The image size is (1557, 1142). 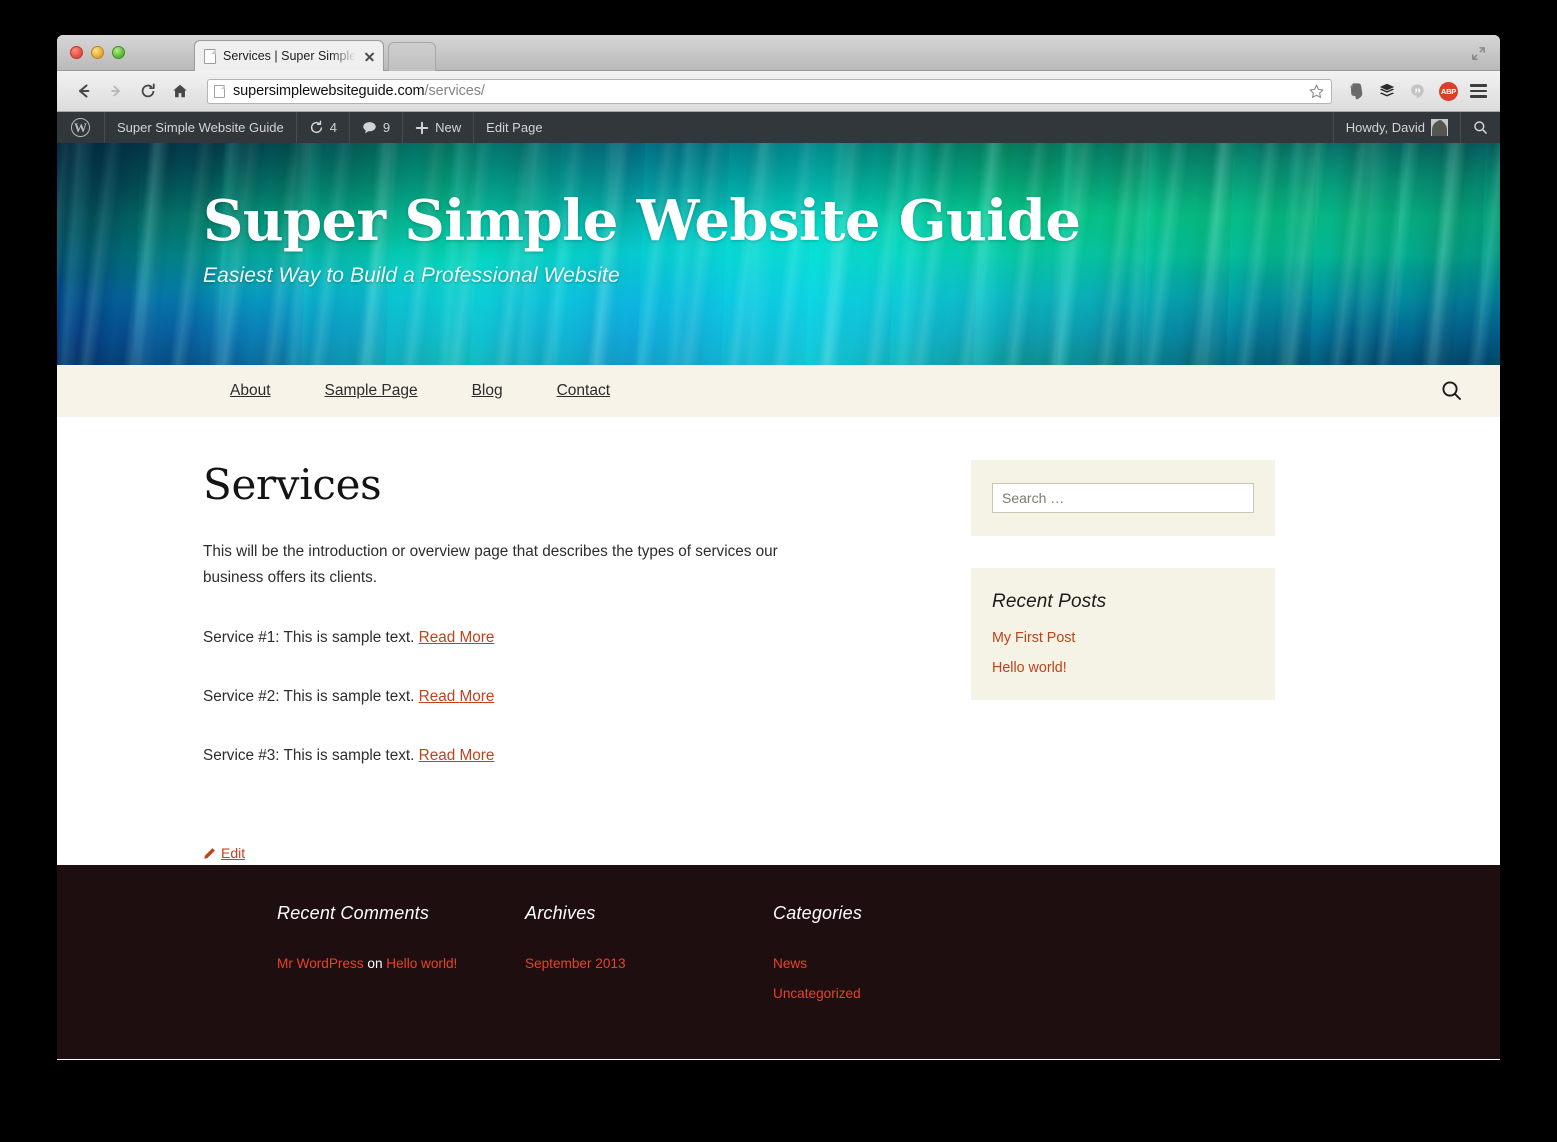 What do you see at coordinates (386, 127) in the screenshot?
I see `comments-count: 9` at bounding box center [386, 127].